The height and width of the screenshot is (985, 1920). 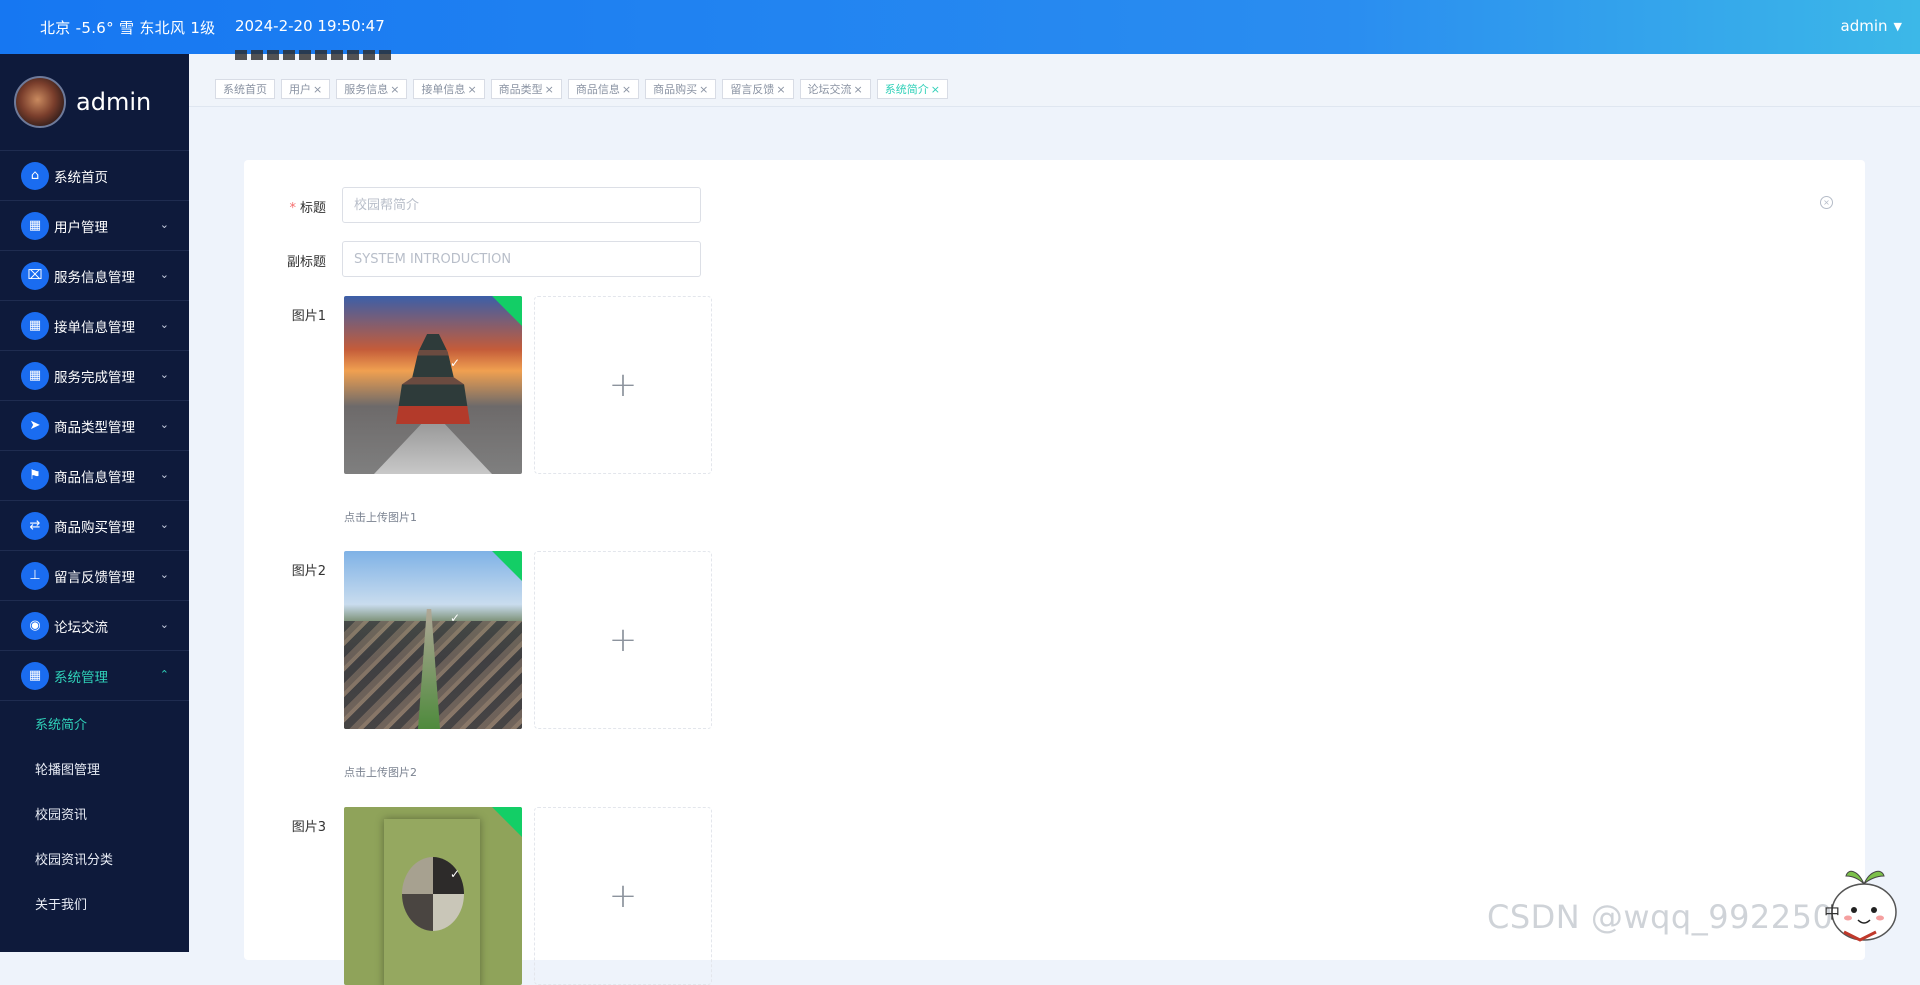 What do you see at coordinates (94, 526) in the screenshot?
I see `sidebar-item-7: ⇄ 商品购买管理 ⌄` at bounding box center [94, 526].